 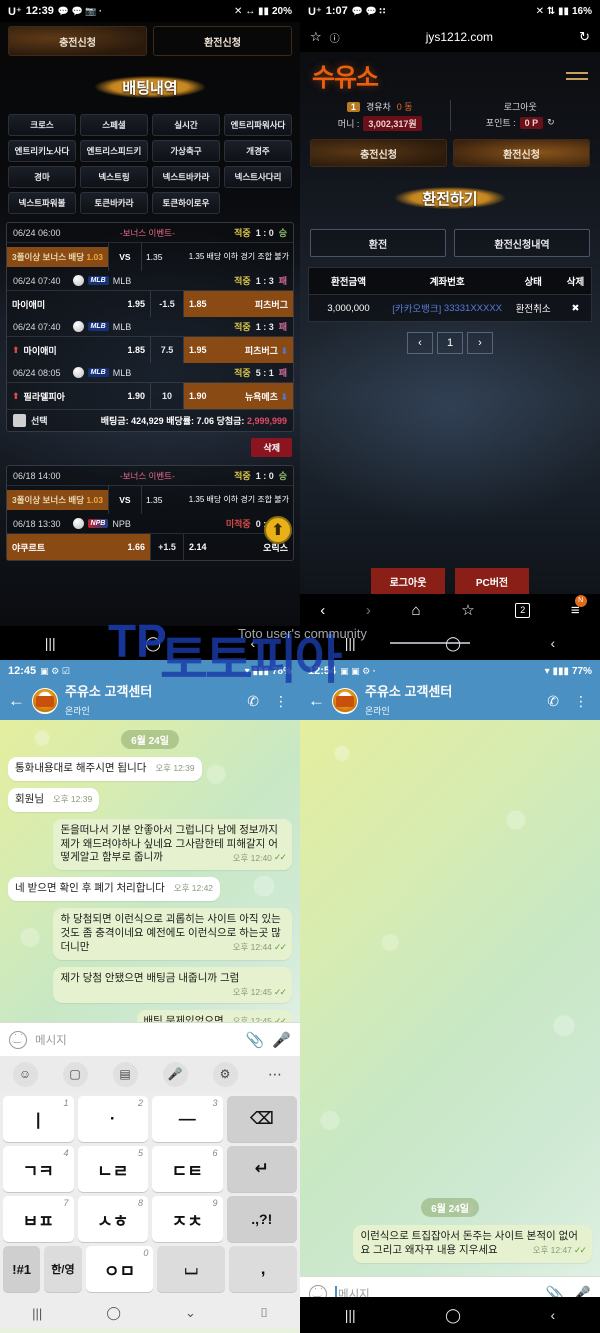 What do you see at coordinates (42, 177) in the screenshot?
I see `category-button: 경마` at bounding box center [42, 177].